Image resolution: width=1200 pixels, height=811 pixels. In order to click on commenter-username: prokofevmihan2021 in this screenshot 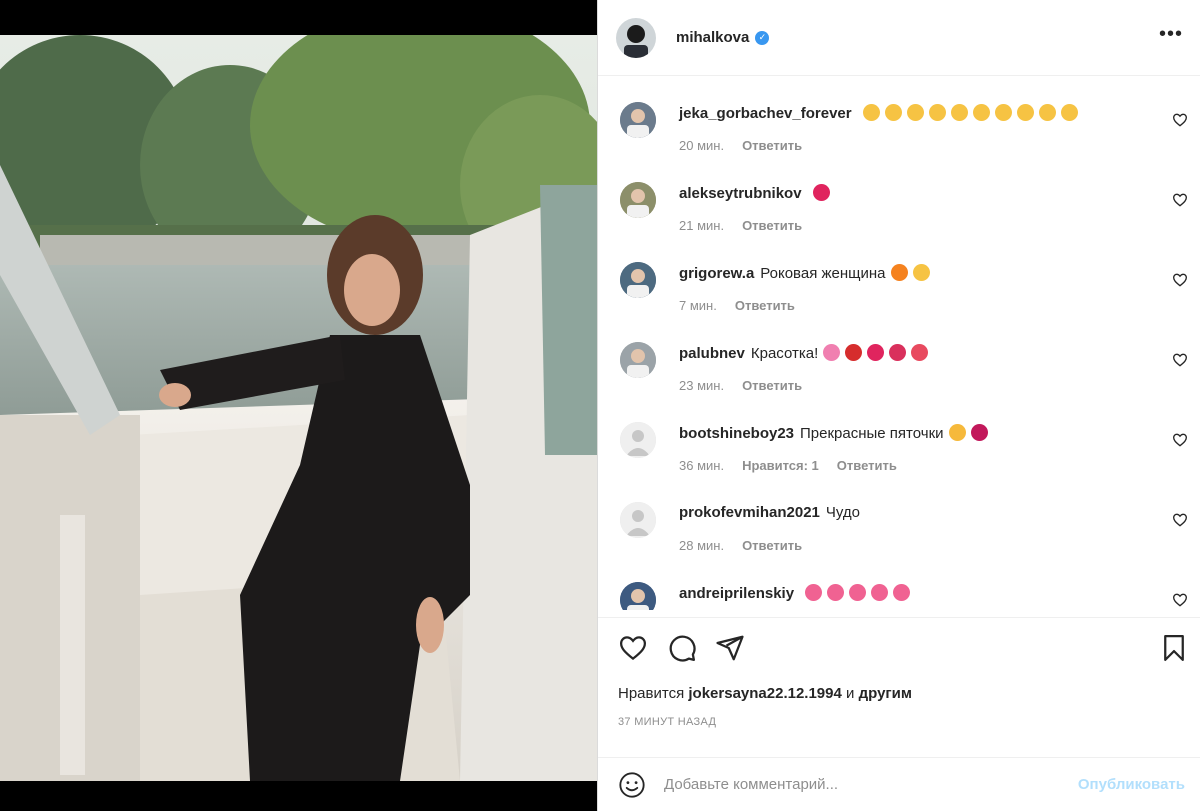, I will do `click(749, 512)`.